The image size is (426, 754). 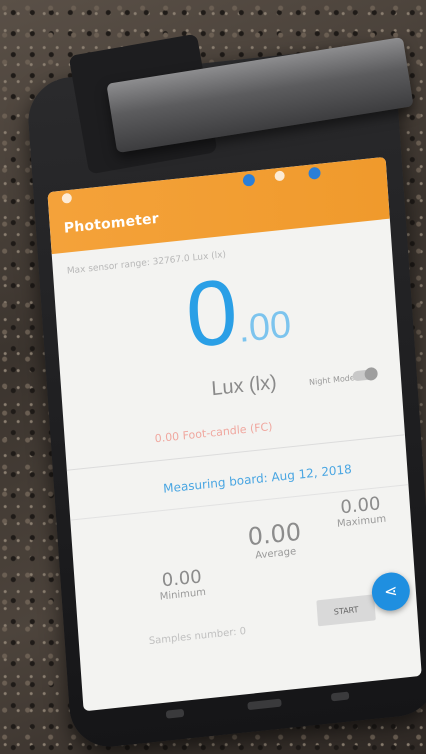 What do you see at coordinates (213, 433) in the screenshot?
I see `foot-candle-value: 0.00 Foot-candle (FC)` at bounding box center [213, 433].